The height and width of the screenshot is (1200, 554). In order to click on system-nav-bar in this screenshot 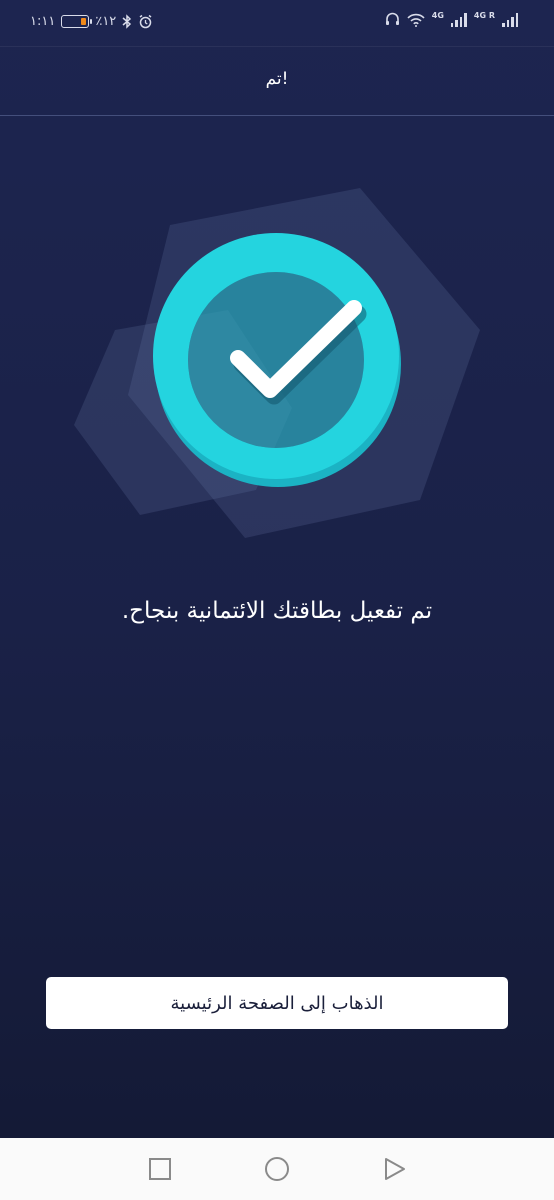, I will do `click(277, 1169)`.